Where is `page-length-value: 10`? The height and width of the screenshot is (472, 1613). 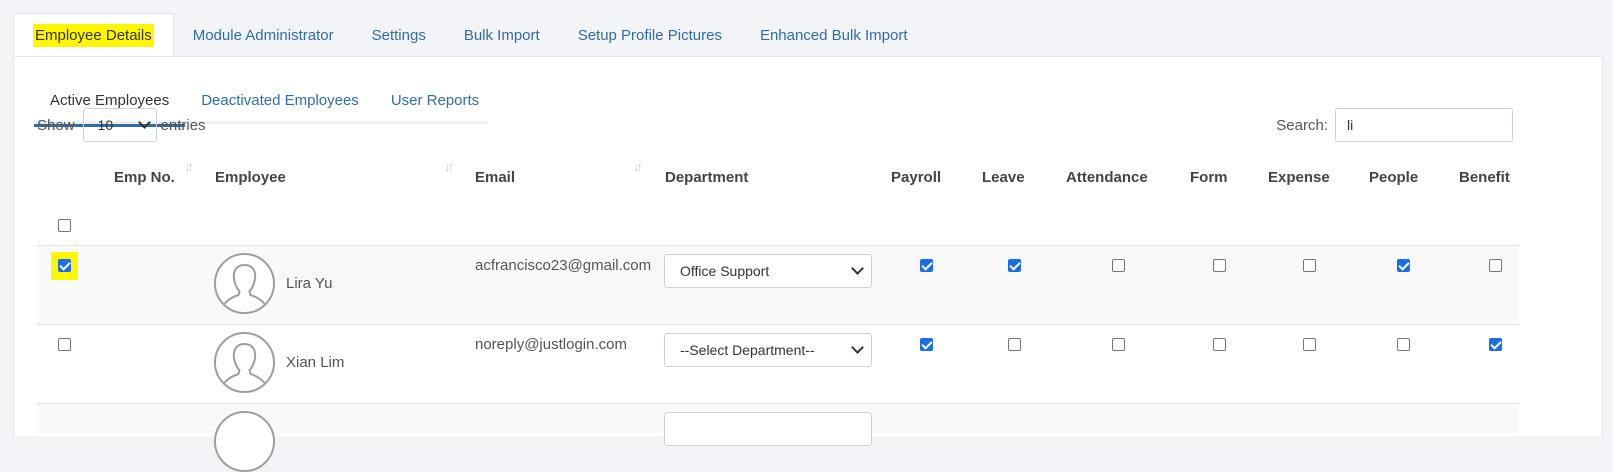
page-length-value: 10 is located at coordinates (105, 125).